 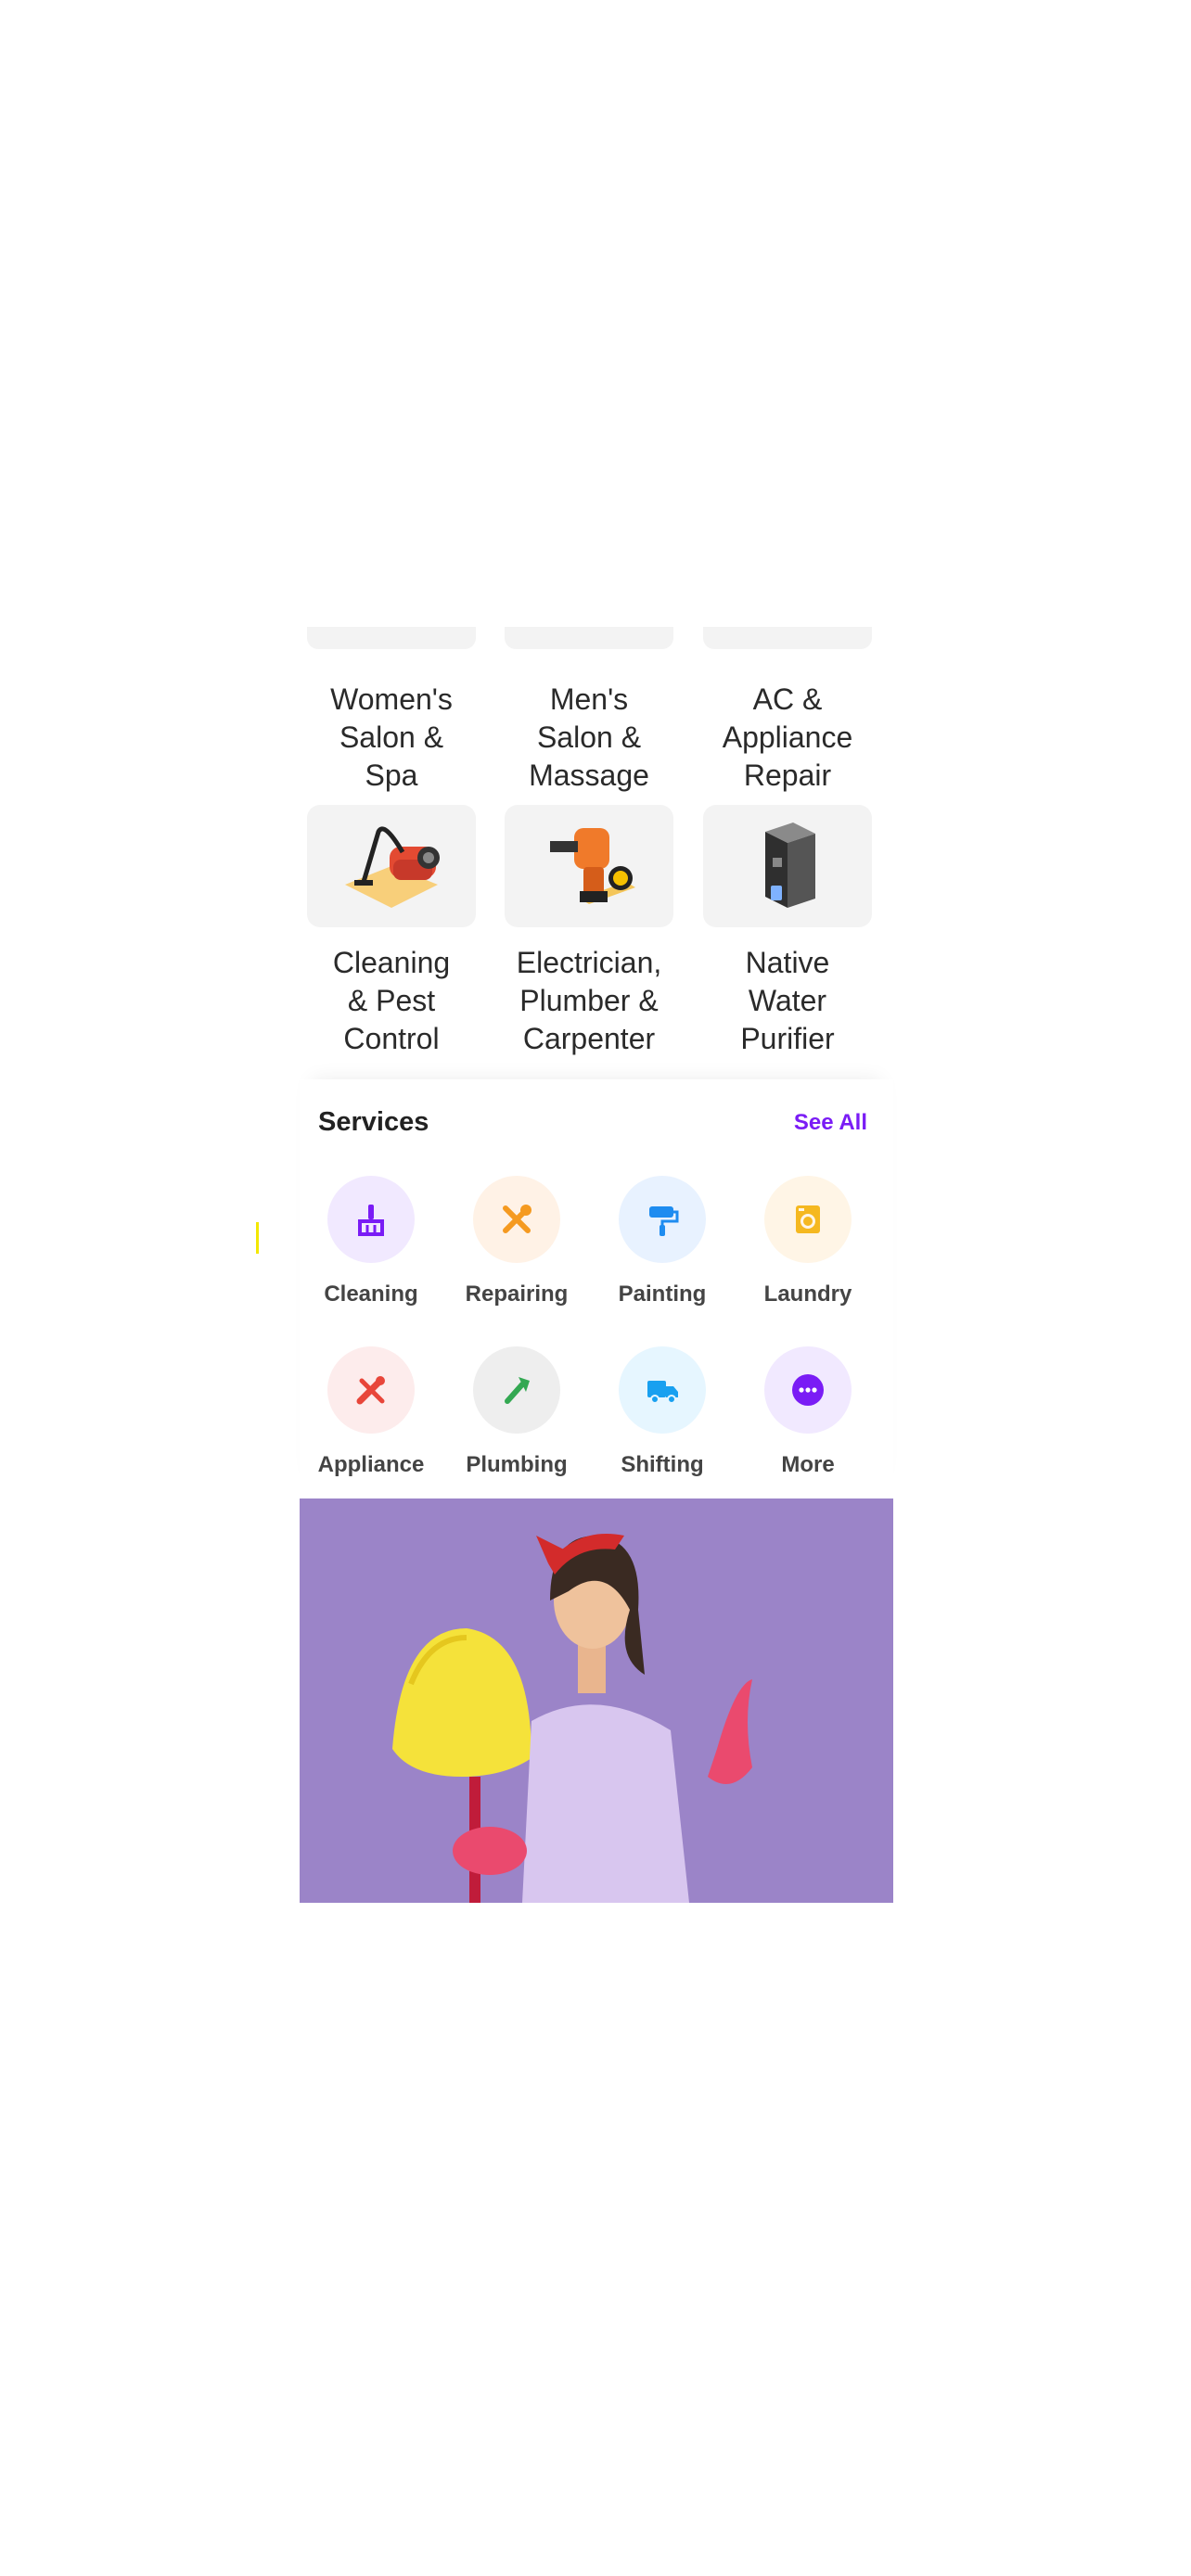 I want to click on service-label: More, so click(x=808, y=1464).